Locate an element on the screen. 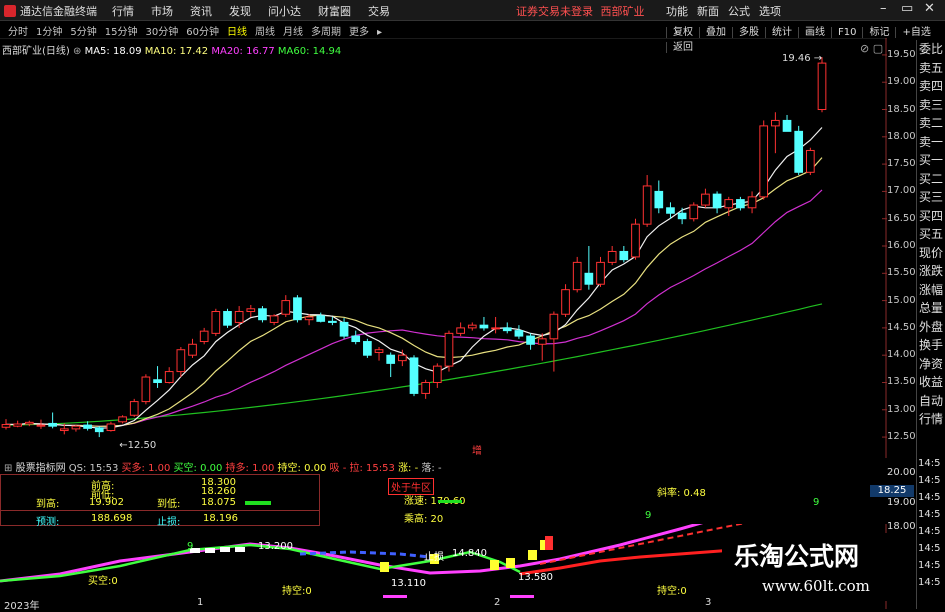 Image resolution: width=945 pixels, height=612 pixels. period-multi: 多周期 is located at coordinates (326, 32).